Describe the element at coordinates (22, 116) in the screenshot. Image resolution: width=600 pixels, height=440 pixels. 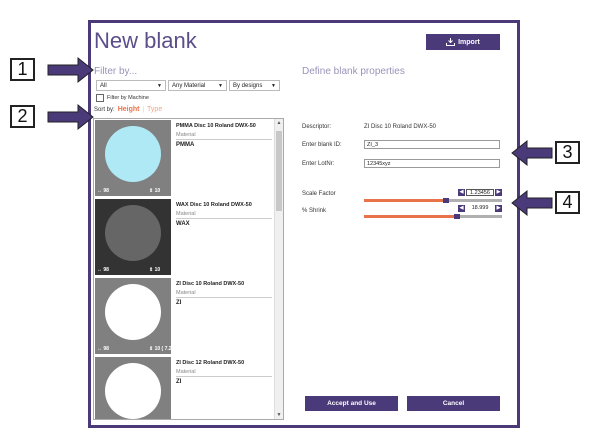
I see `callout-2: 2` at that location.